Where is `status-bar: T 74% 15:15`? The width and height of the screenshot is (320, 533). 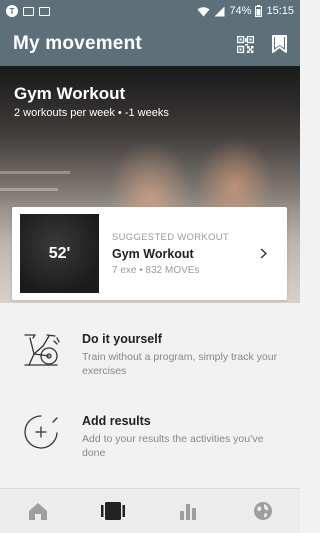
status-bar: T 74% 15:15 is located at coordinates (150, 11).